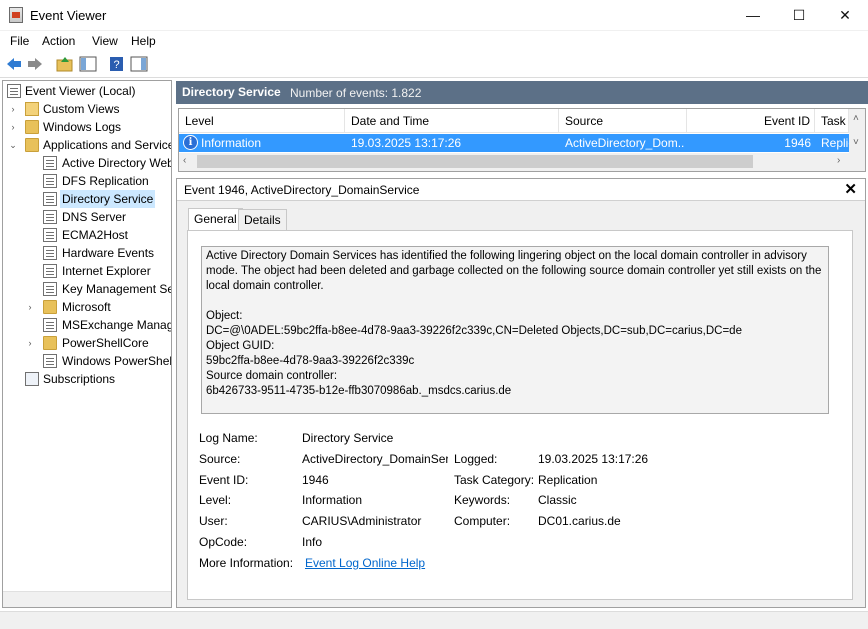 Image resolution: width=868 pixels, height=629 pixels. I want to click on opcode-value: Info, so click(312, 542).